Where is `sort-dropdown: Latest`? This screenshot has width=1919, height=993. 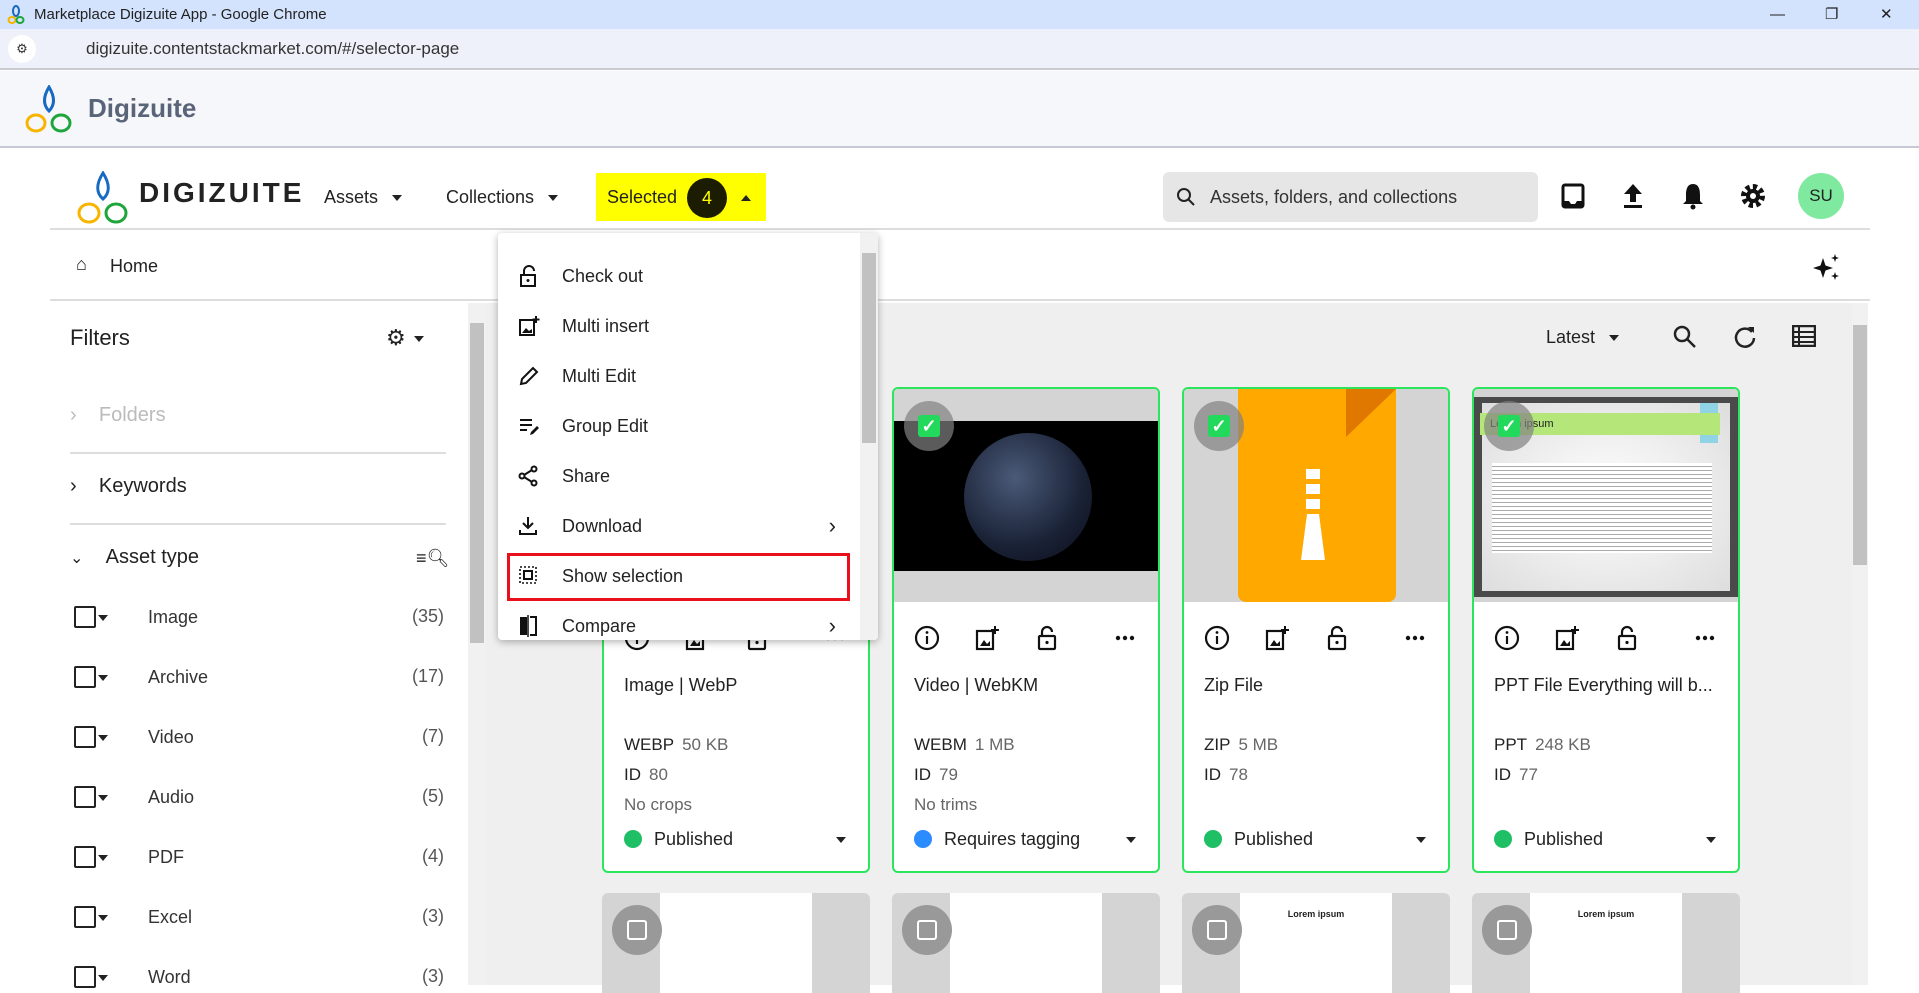 sort-dropdown: Latest is located at coordinates (1583, 337).